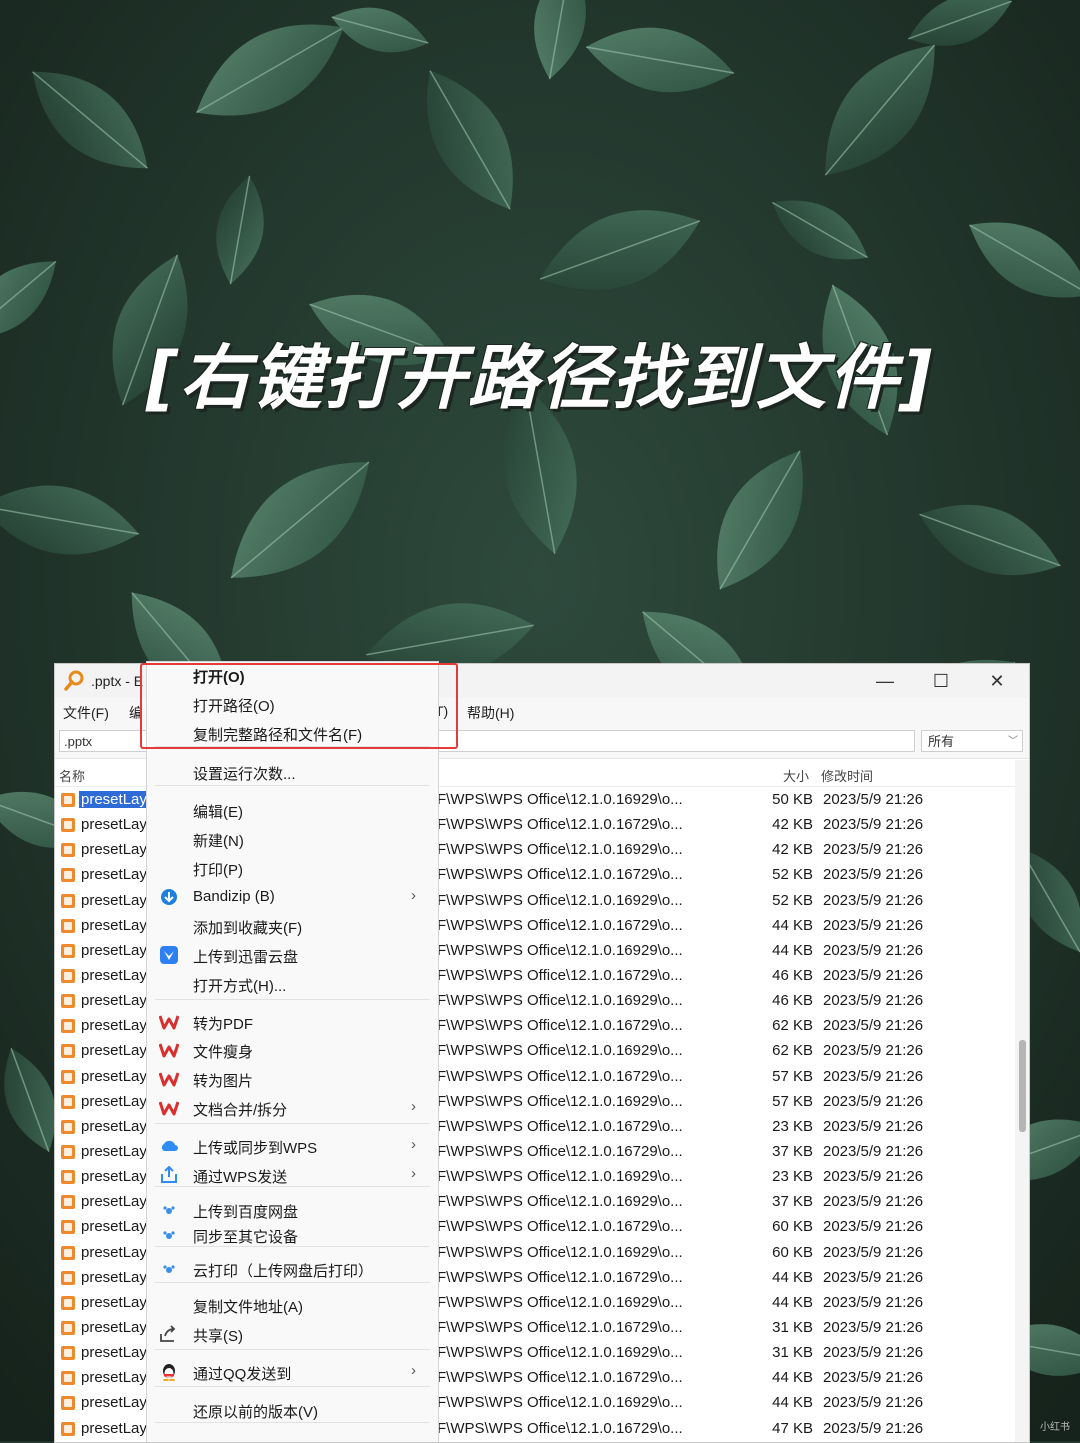  Describe the element at coordinates (792, 1051) in the screenshot. I see `file-size: 62 KB` at that location.